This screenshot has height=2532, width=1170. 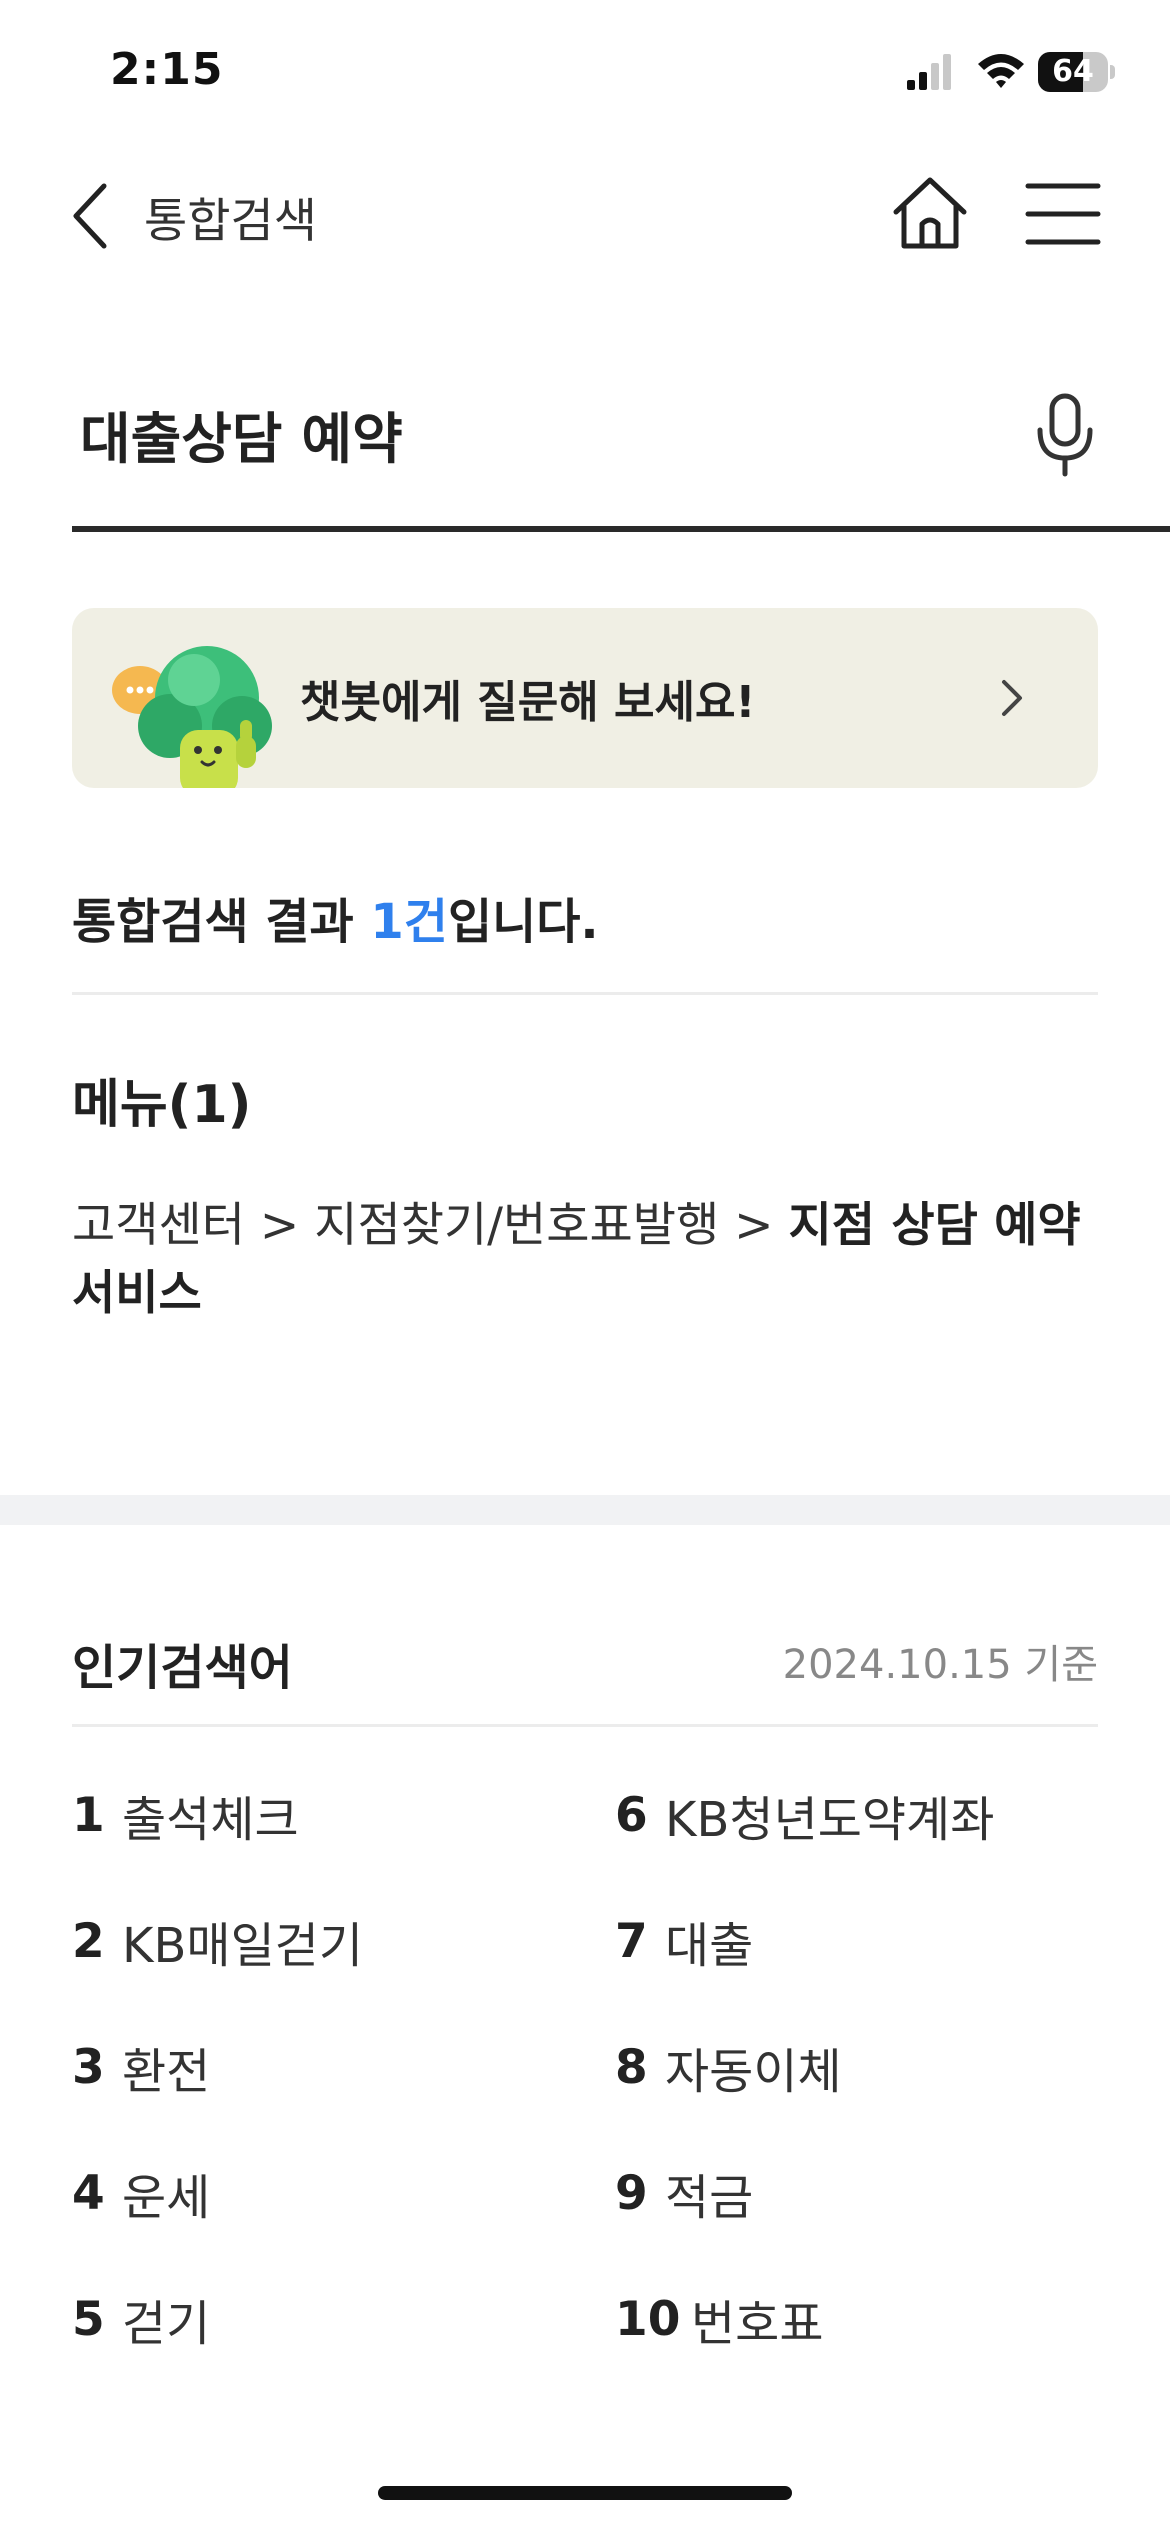 What do you see at coordinates (167, 69) in the screenshot?
I see `status-time: 2:15` at bounding box center [167, 69].